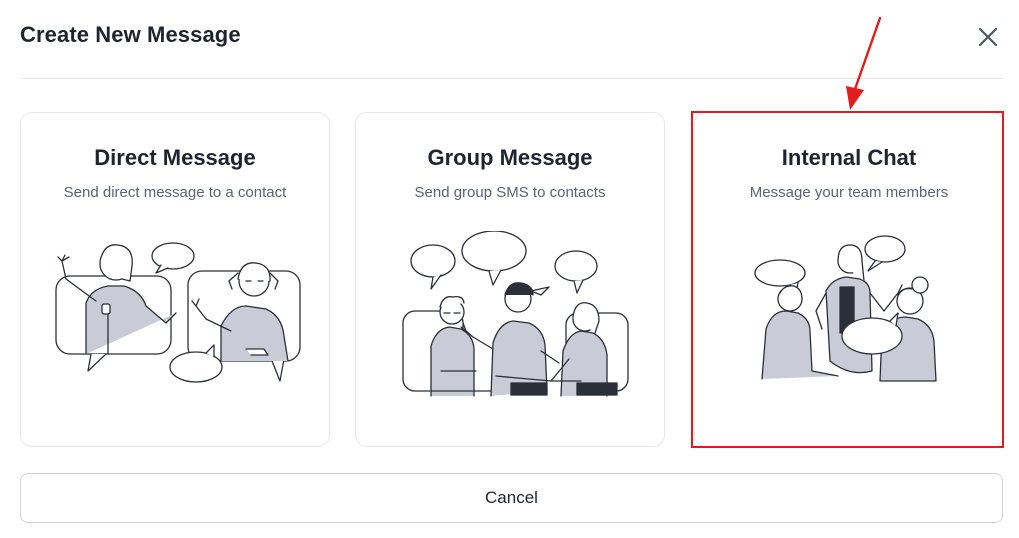  I want to click on option-title: Internal Chat, so click(849, 157).